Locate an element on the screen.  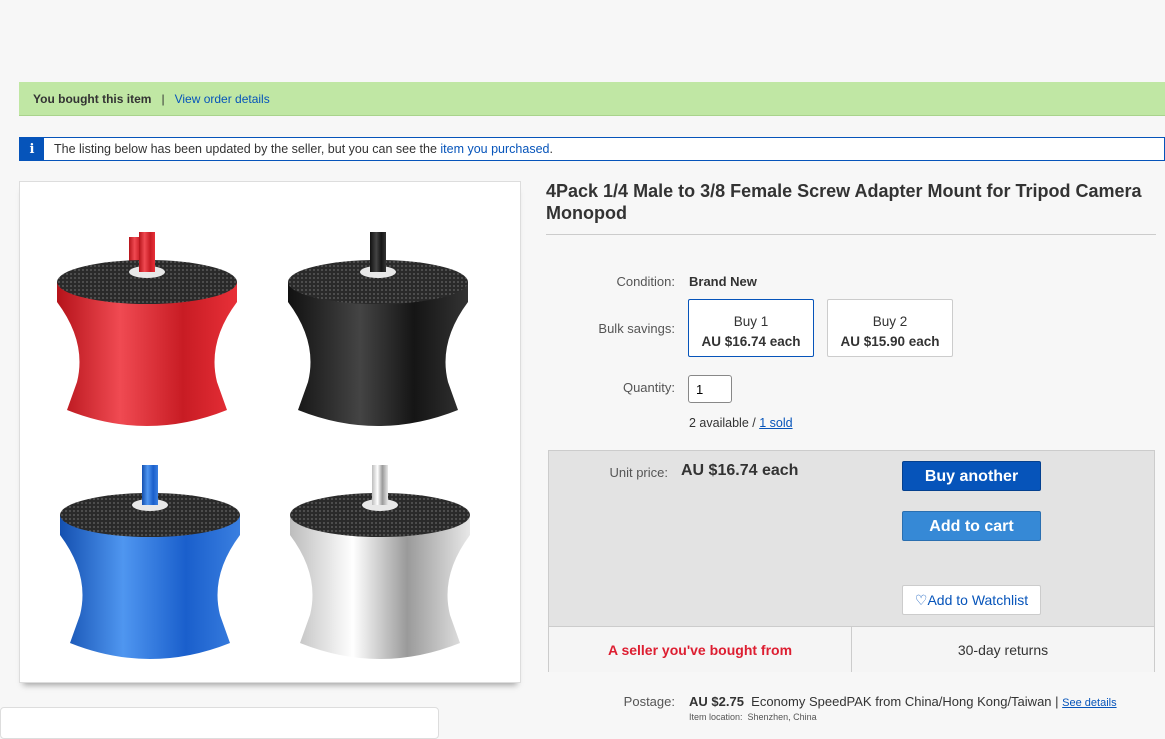
notice-suffix: . is located at coordinates (551, 149).